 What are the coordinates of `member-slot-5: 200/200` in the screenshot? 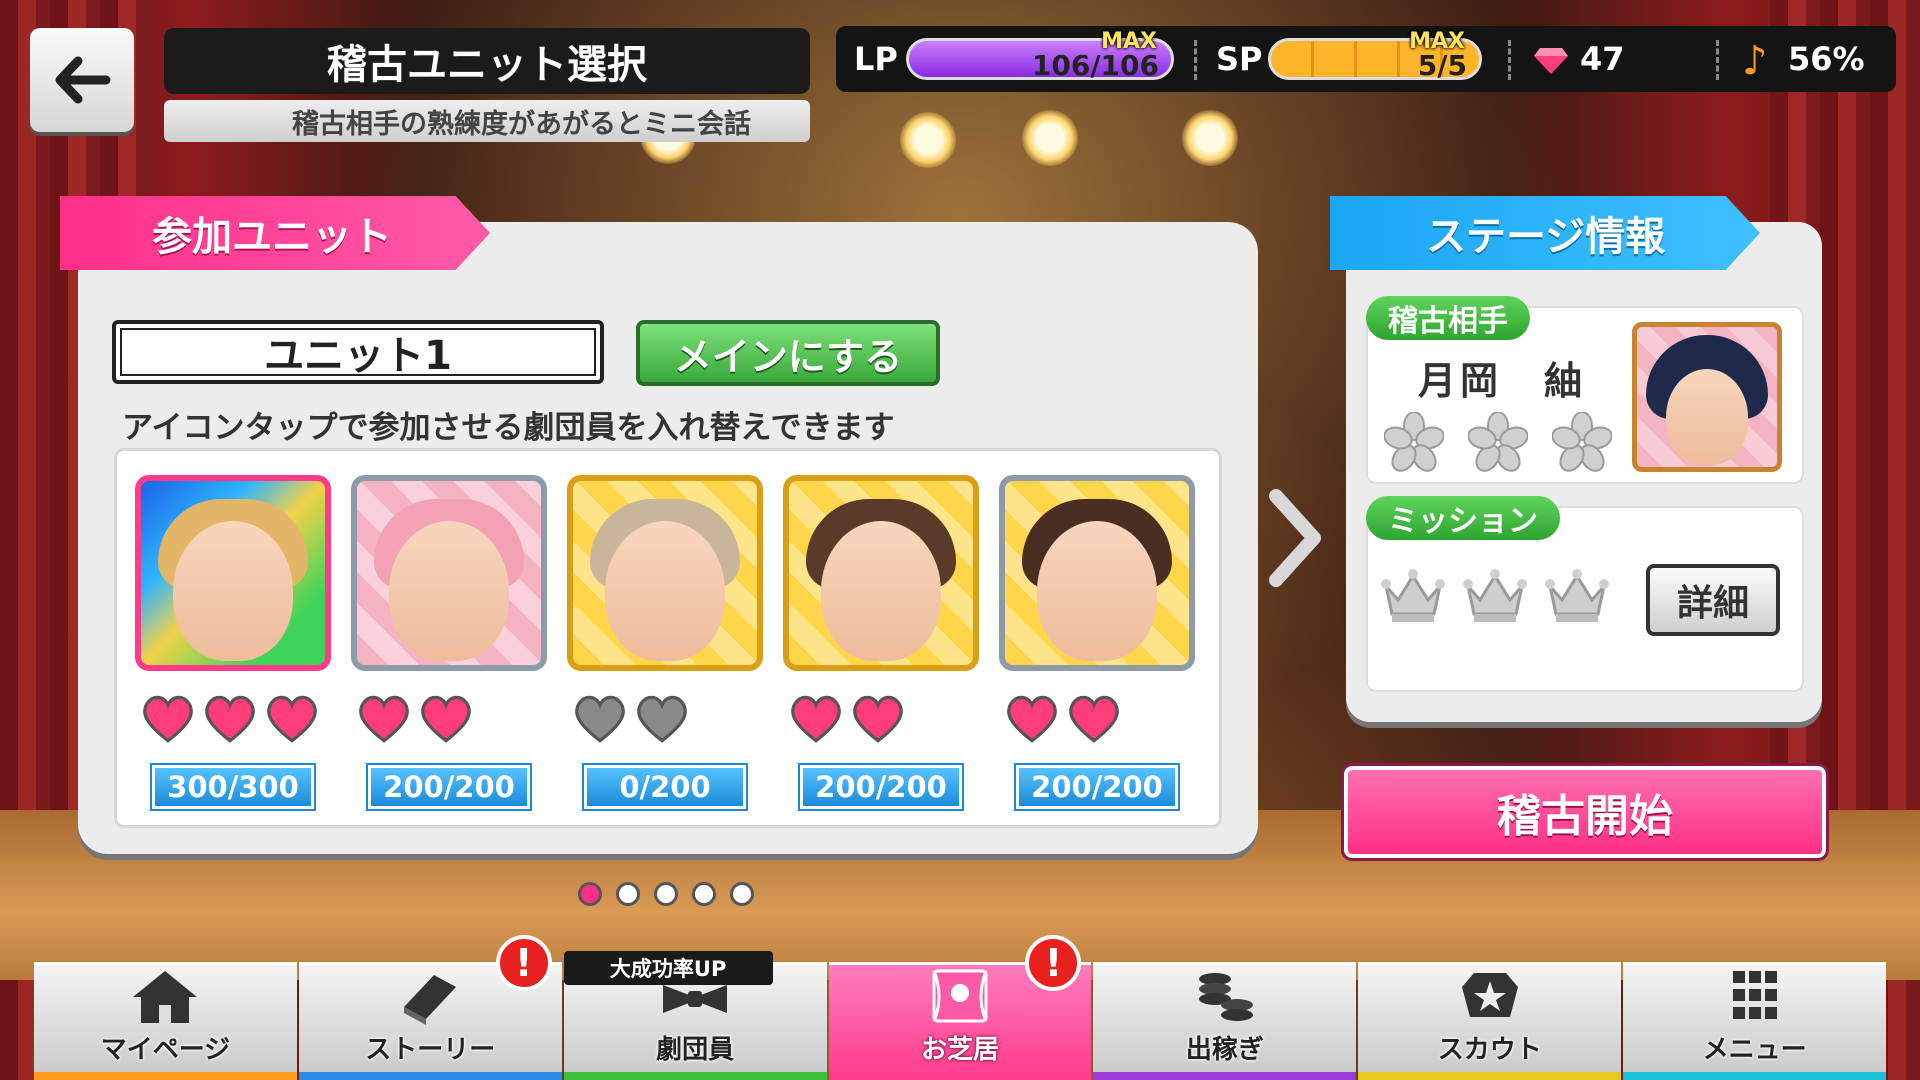 It's located at (1097, 643).